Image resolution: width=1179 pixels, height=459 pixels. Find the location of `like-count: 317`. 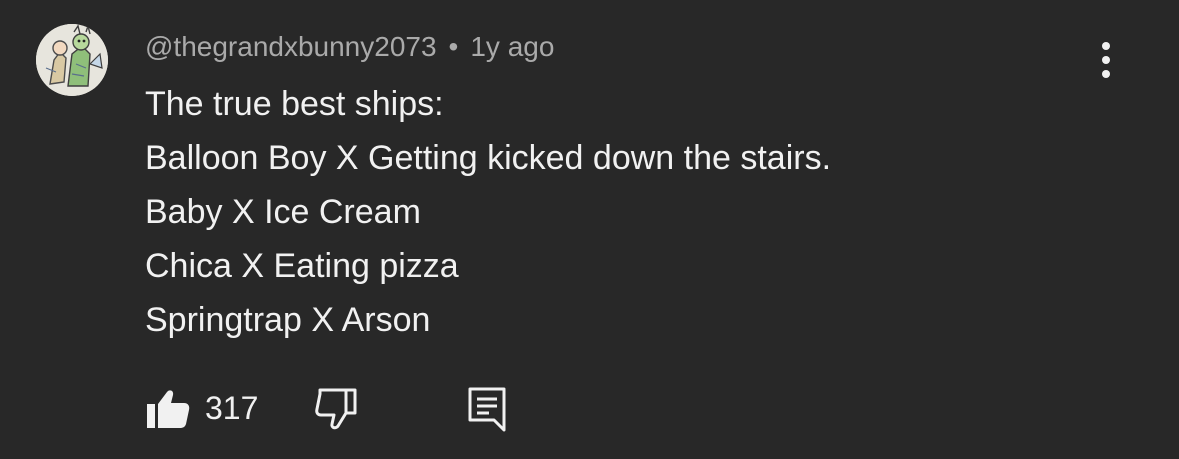

like-count: 317 is located at coordinates (232, 408).